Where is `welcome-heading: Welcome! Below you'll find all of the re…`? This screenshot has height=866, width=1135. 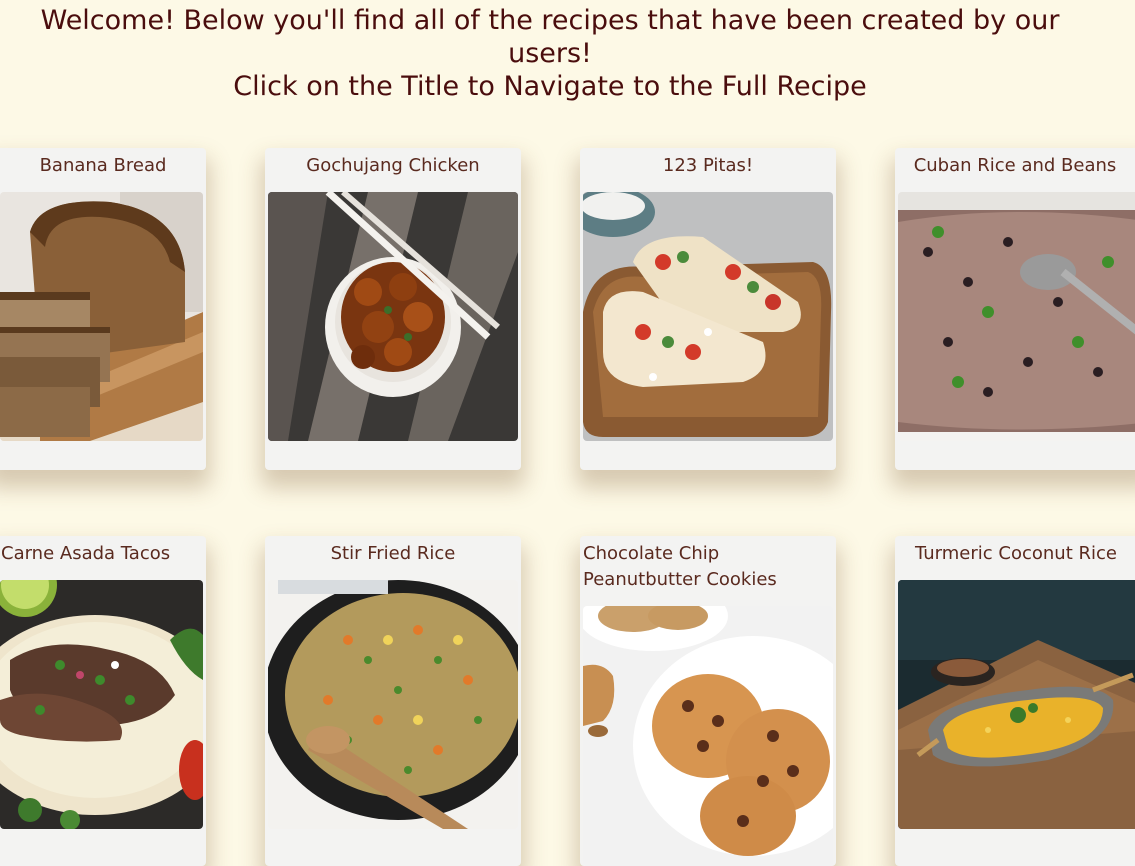
welcome-heading: Welcome! Below you'll find all of the re… is located at coordinates (550, 53).